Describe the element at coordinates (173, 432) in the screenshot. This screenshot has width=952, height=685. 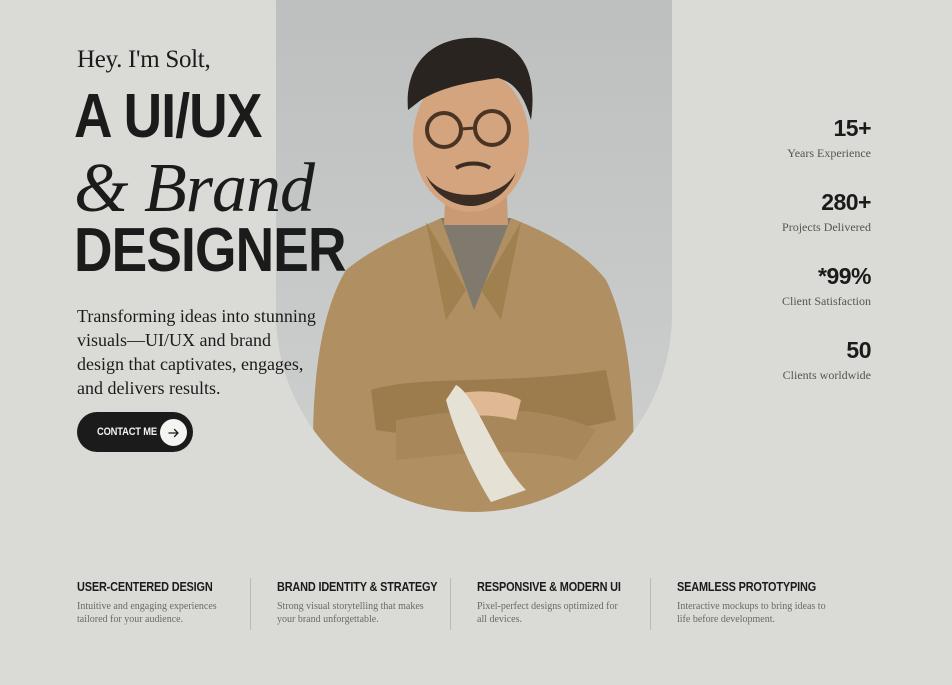
I see `arrow-right-icon` at that location.